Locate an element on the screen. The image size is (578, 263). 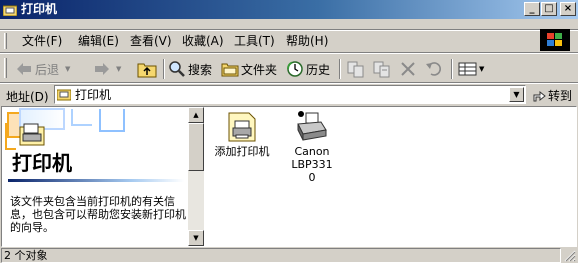
toolbar-grip is located at coordinates (5, 68).